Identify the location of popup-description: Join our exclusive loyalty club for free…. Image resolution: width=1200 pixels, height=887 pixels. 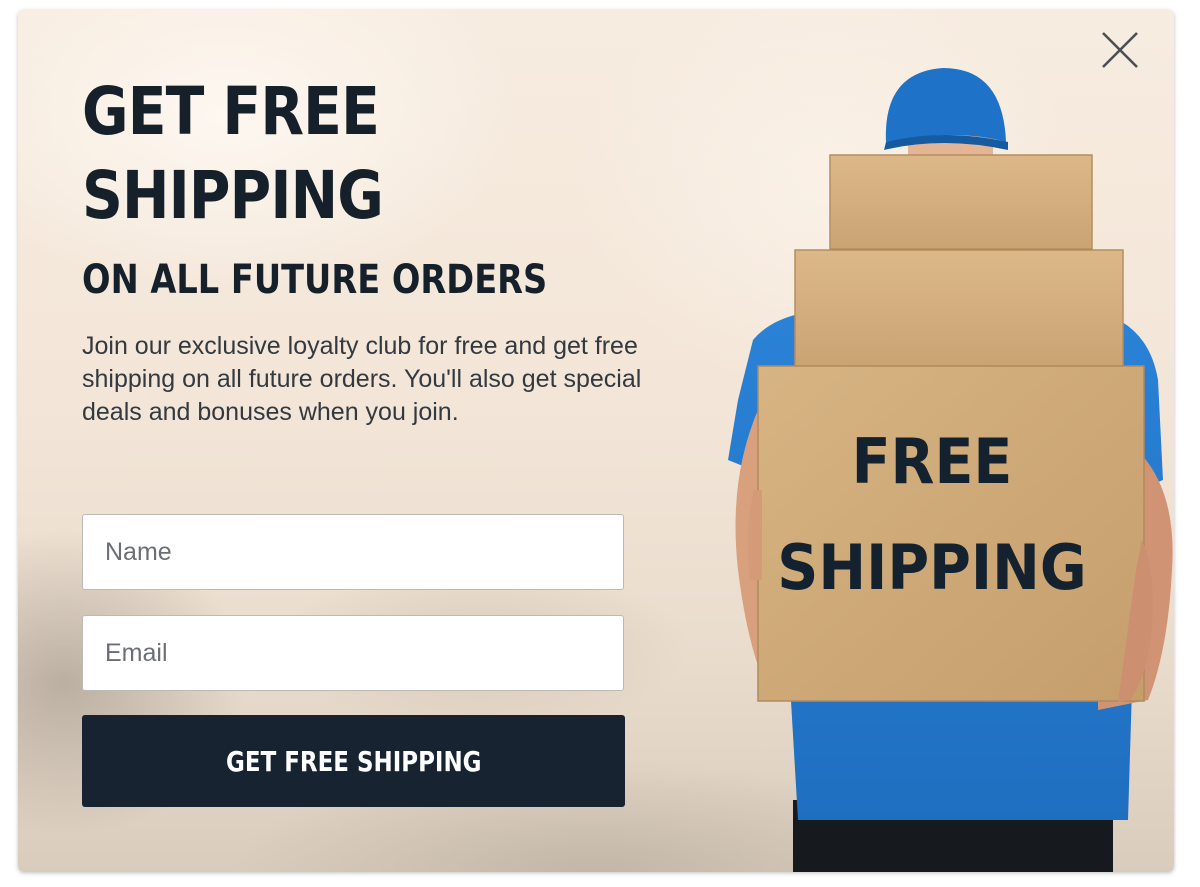
(362, 379).